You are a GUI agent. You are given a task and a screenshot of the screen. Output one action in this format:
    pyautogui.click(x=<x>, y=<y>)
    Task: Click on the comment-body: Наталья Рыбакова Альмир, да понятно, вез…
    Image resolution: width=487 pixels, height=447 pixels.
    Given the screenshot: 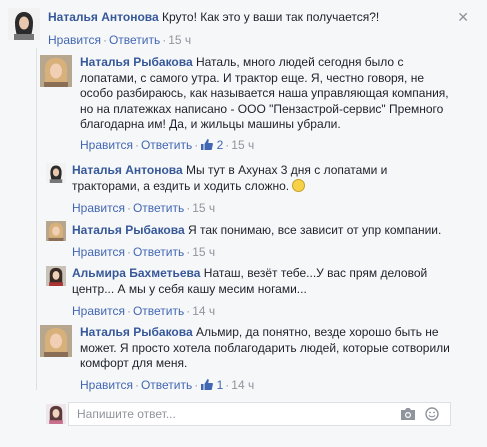 What is the action you would take?
    pyautogui.click(x=265, y=348)
    